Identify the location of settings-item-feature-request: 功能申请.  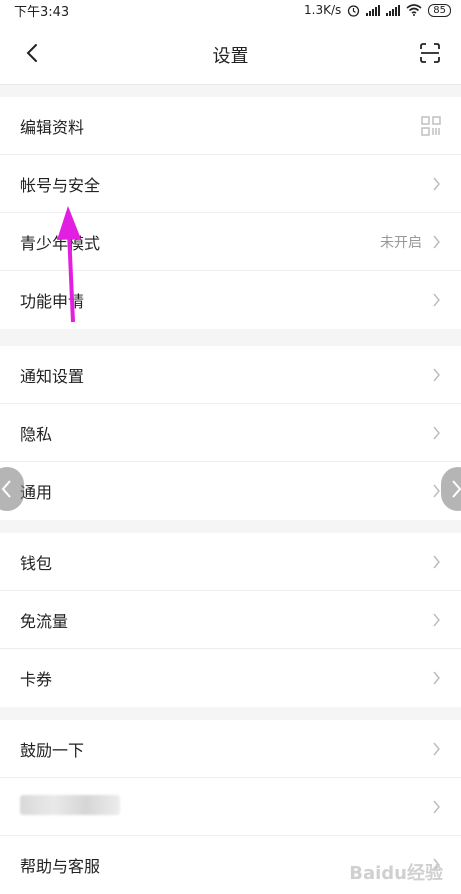
(230, 300).